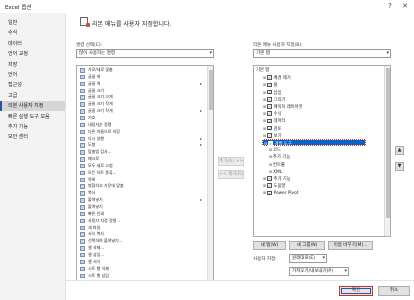  What do you see at coordinates (390, 6) in the screenshot?
I see `help-button: ?` at bounding box center [390, 6].